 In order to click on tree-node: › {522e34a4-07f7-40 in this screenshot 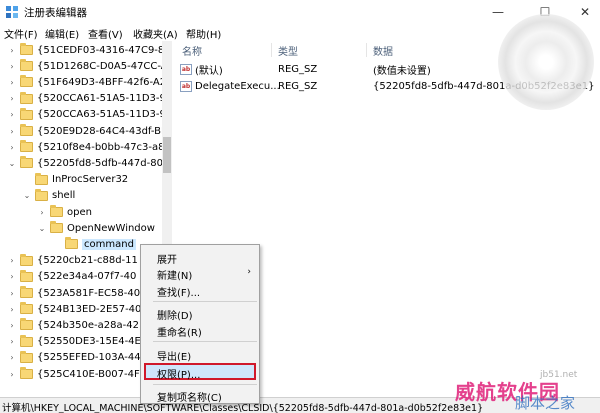, I will do `click(71, 277)`.